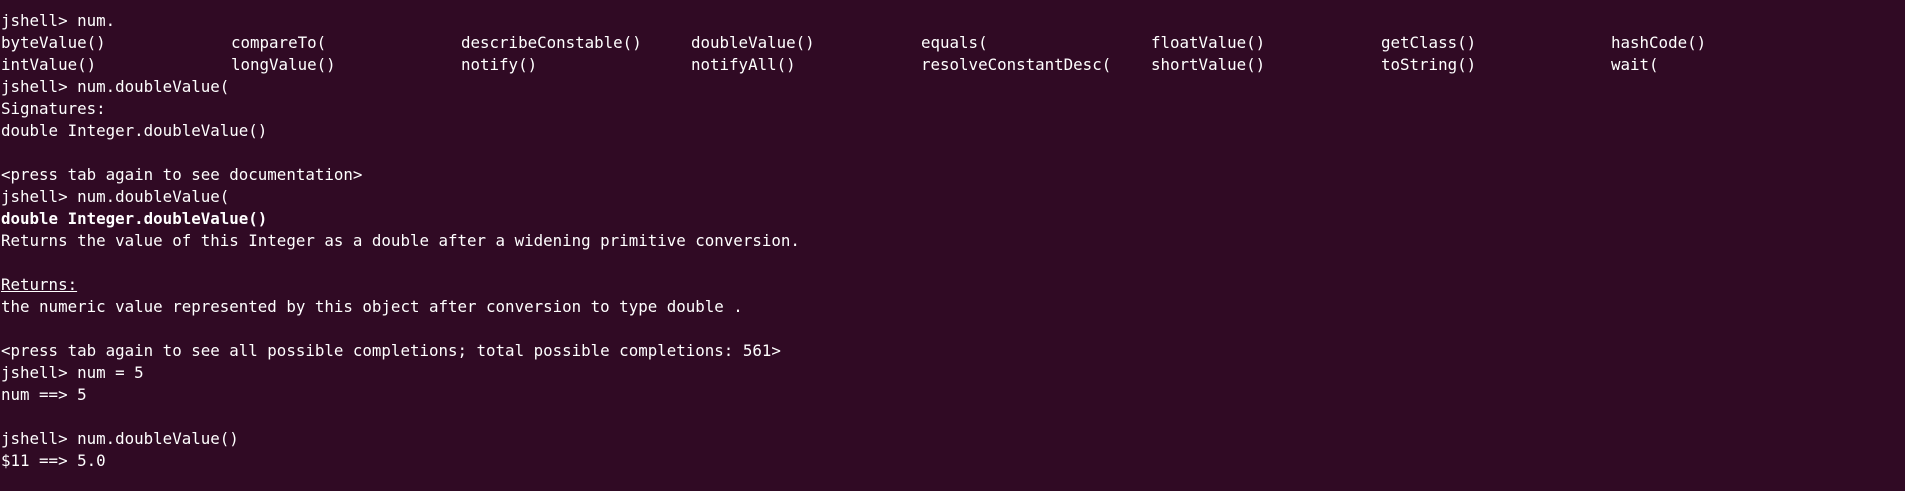 Image resolution: width=1905 pixels, height=491 pixels. Describe the element at coordinates (1635, 64) in the screenshot. I see `completion-item: wait(` at that location.